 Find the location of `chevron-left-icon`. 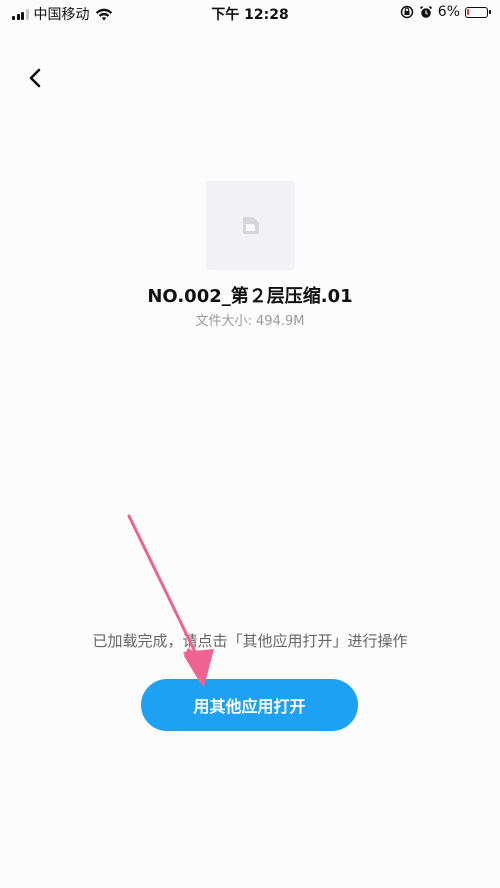

chevron-left-icon is located at coordinates (35, 78).